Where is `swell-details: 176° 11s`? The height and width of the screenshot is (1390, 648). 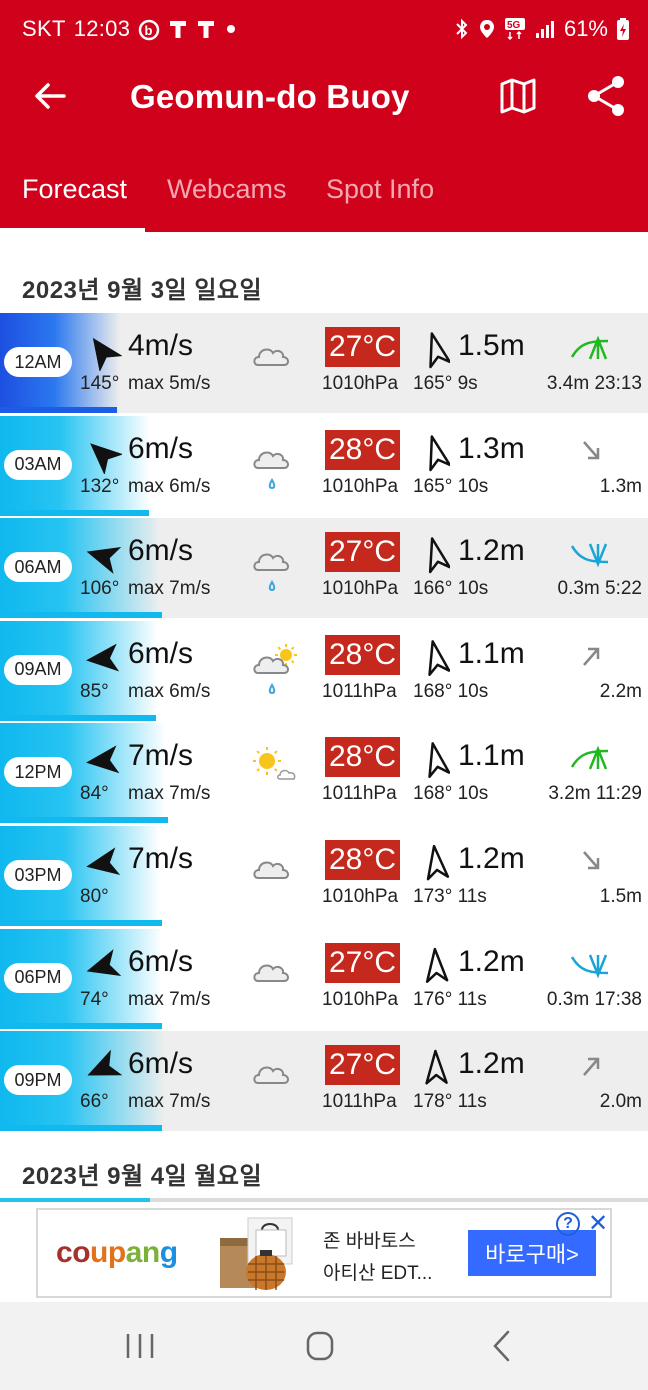
swell-details: 176° 11s is located at coordinates (450, 999).